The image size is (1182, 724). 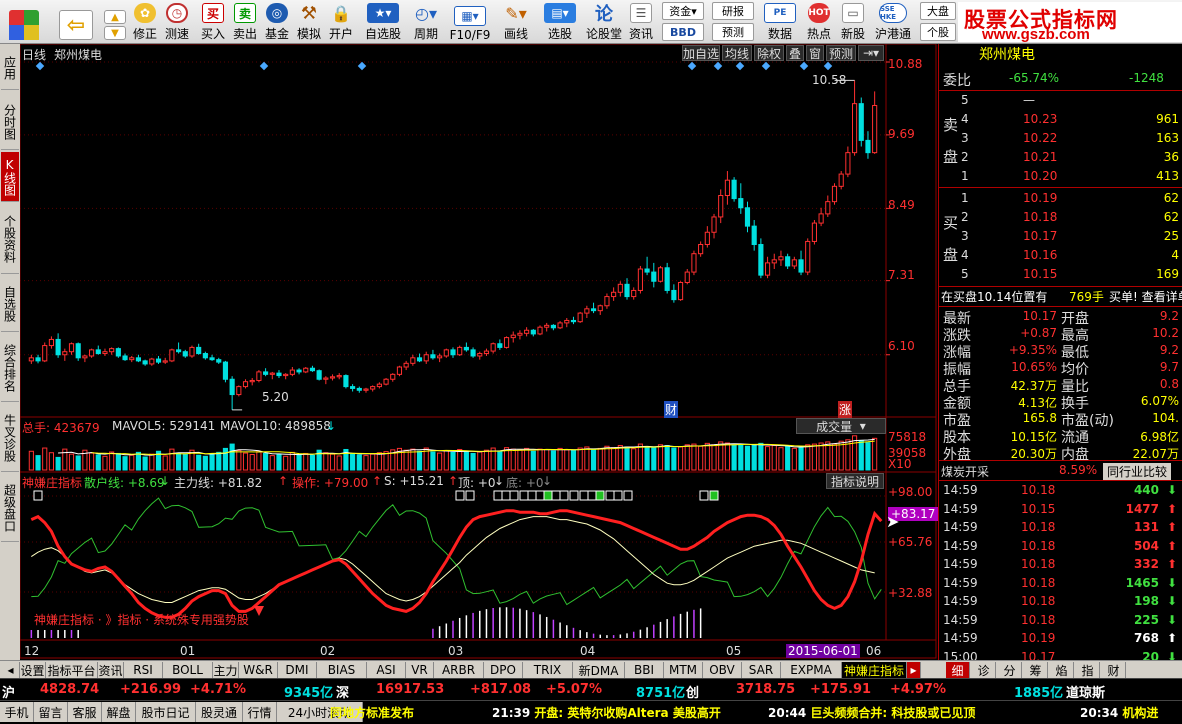 I want to click on tab-7: DMI, so click(x=297, y=670).